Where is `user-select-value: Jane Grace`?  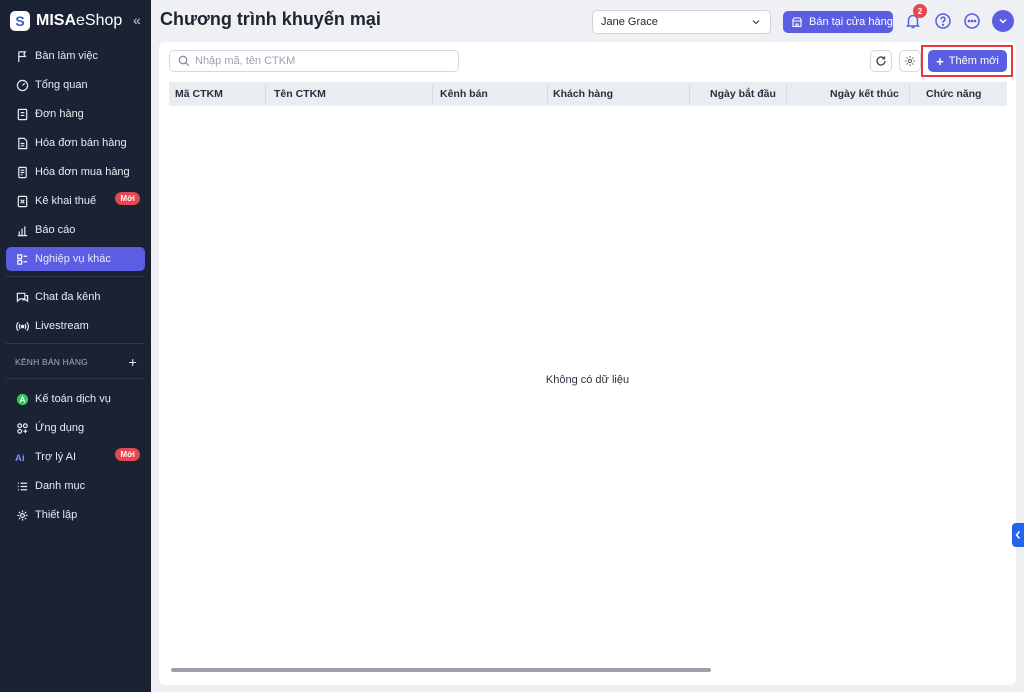
user-select-value: Jane Grace is located at coordinates (629, 22).